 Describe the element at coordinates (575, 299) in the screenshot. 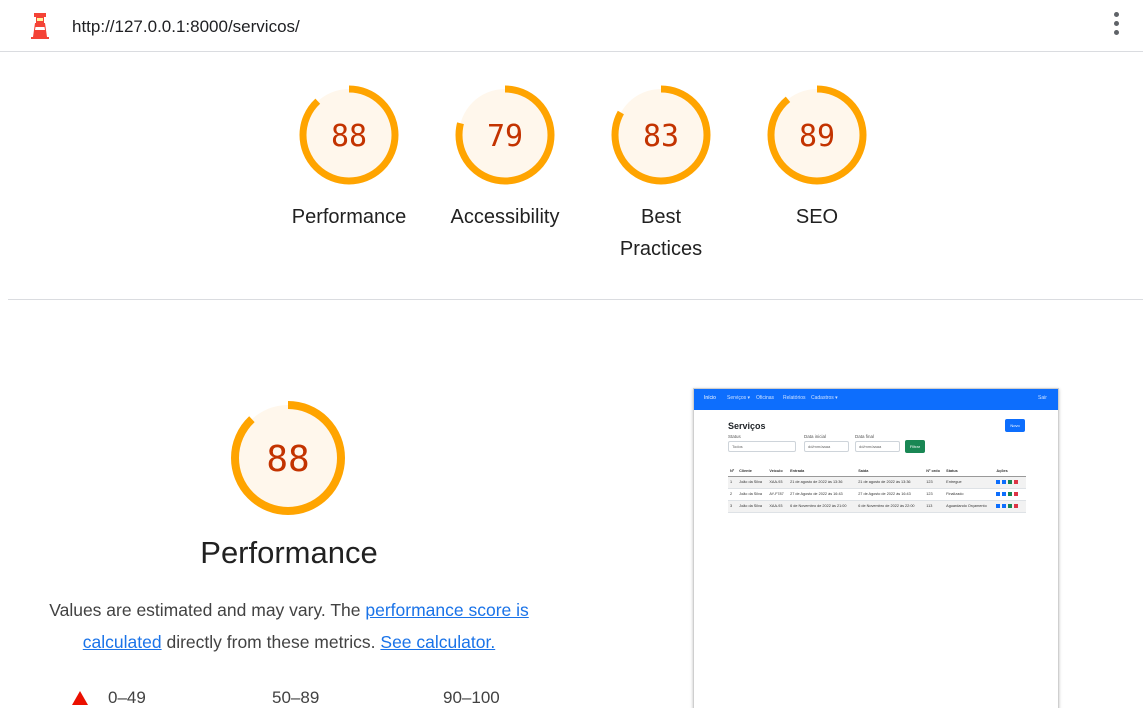

I see `section-divider` at that location.